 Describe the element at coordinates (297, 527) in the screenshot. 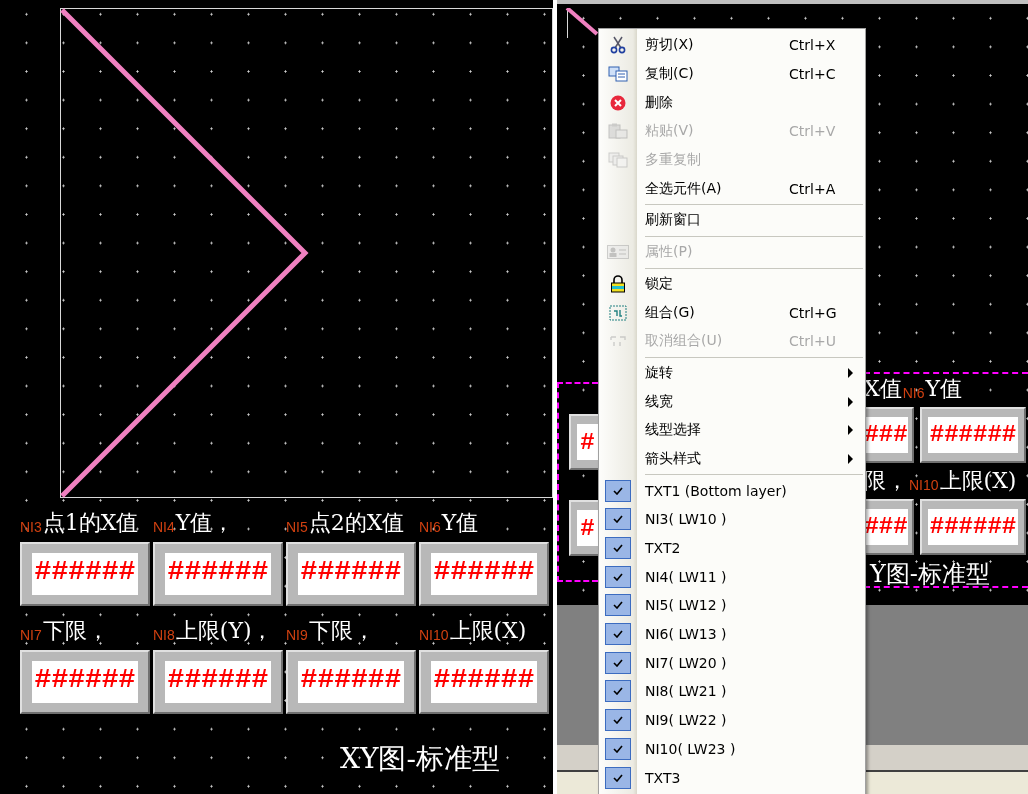

I see `object-tag: NI5` at that location.